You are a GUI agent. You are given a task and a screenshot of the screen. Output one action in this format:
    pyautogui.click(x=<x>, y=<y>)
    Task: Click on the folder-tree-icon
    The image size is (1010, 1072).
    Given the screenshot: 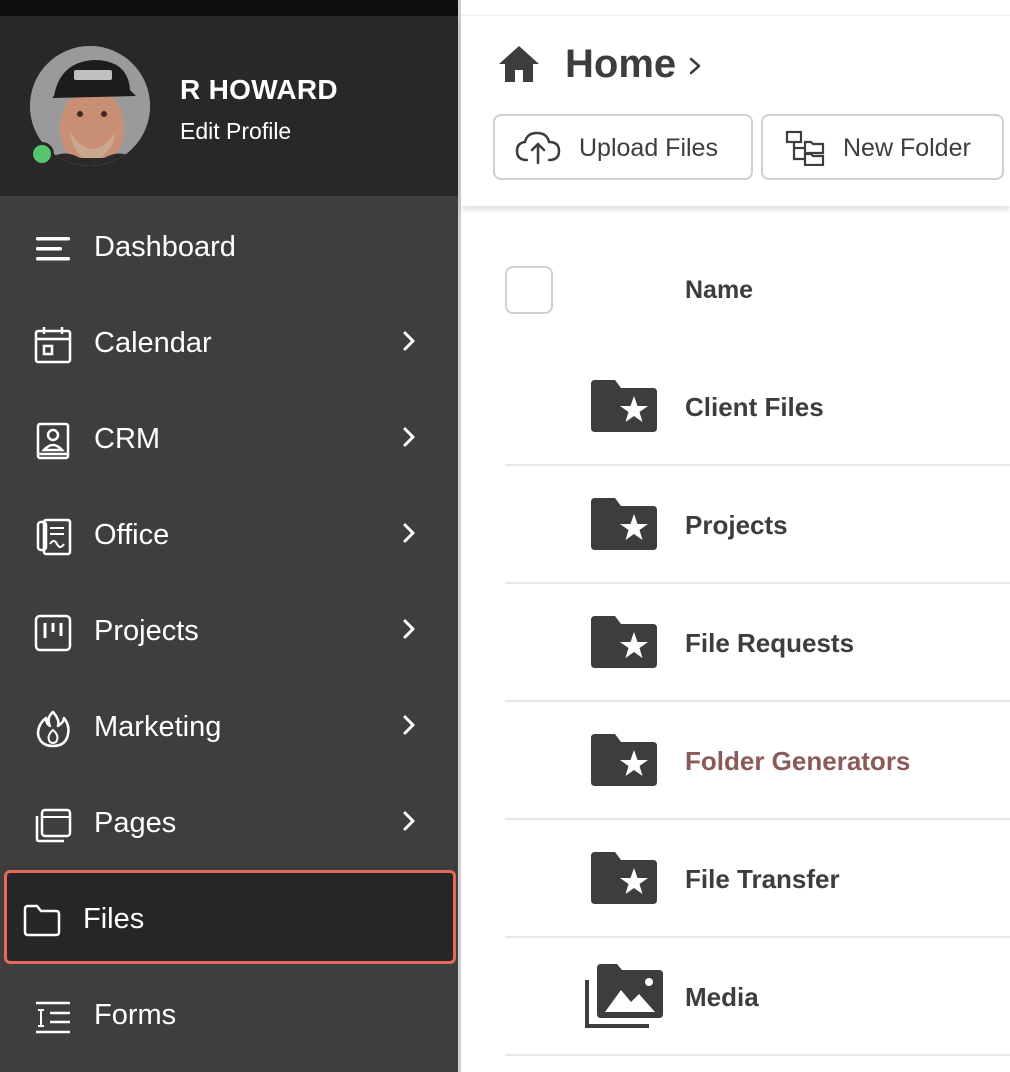 What is the action you would take?
    pyautogui.click(x=805, y=148)
    